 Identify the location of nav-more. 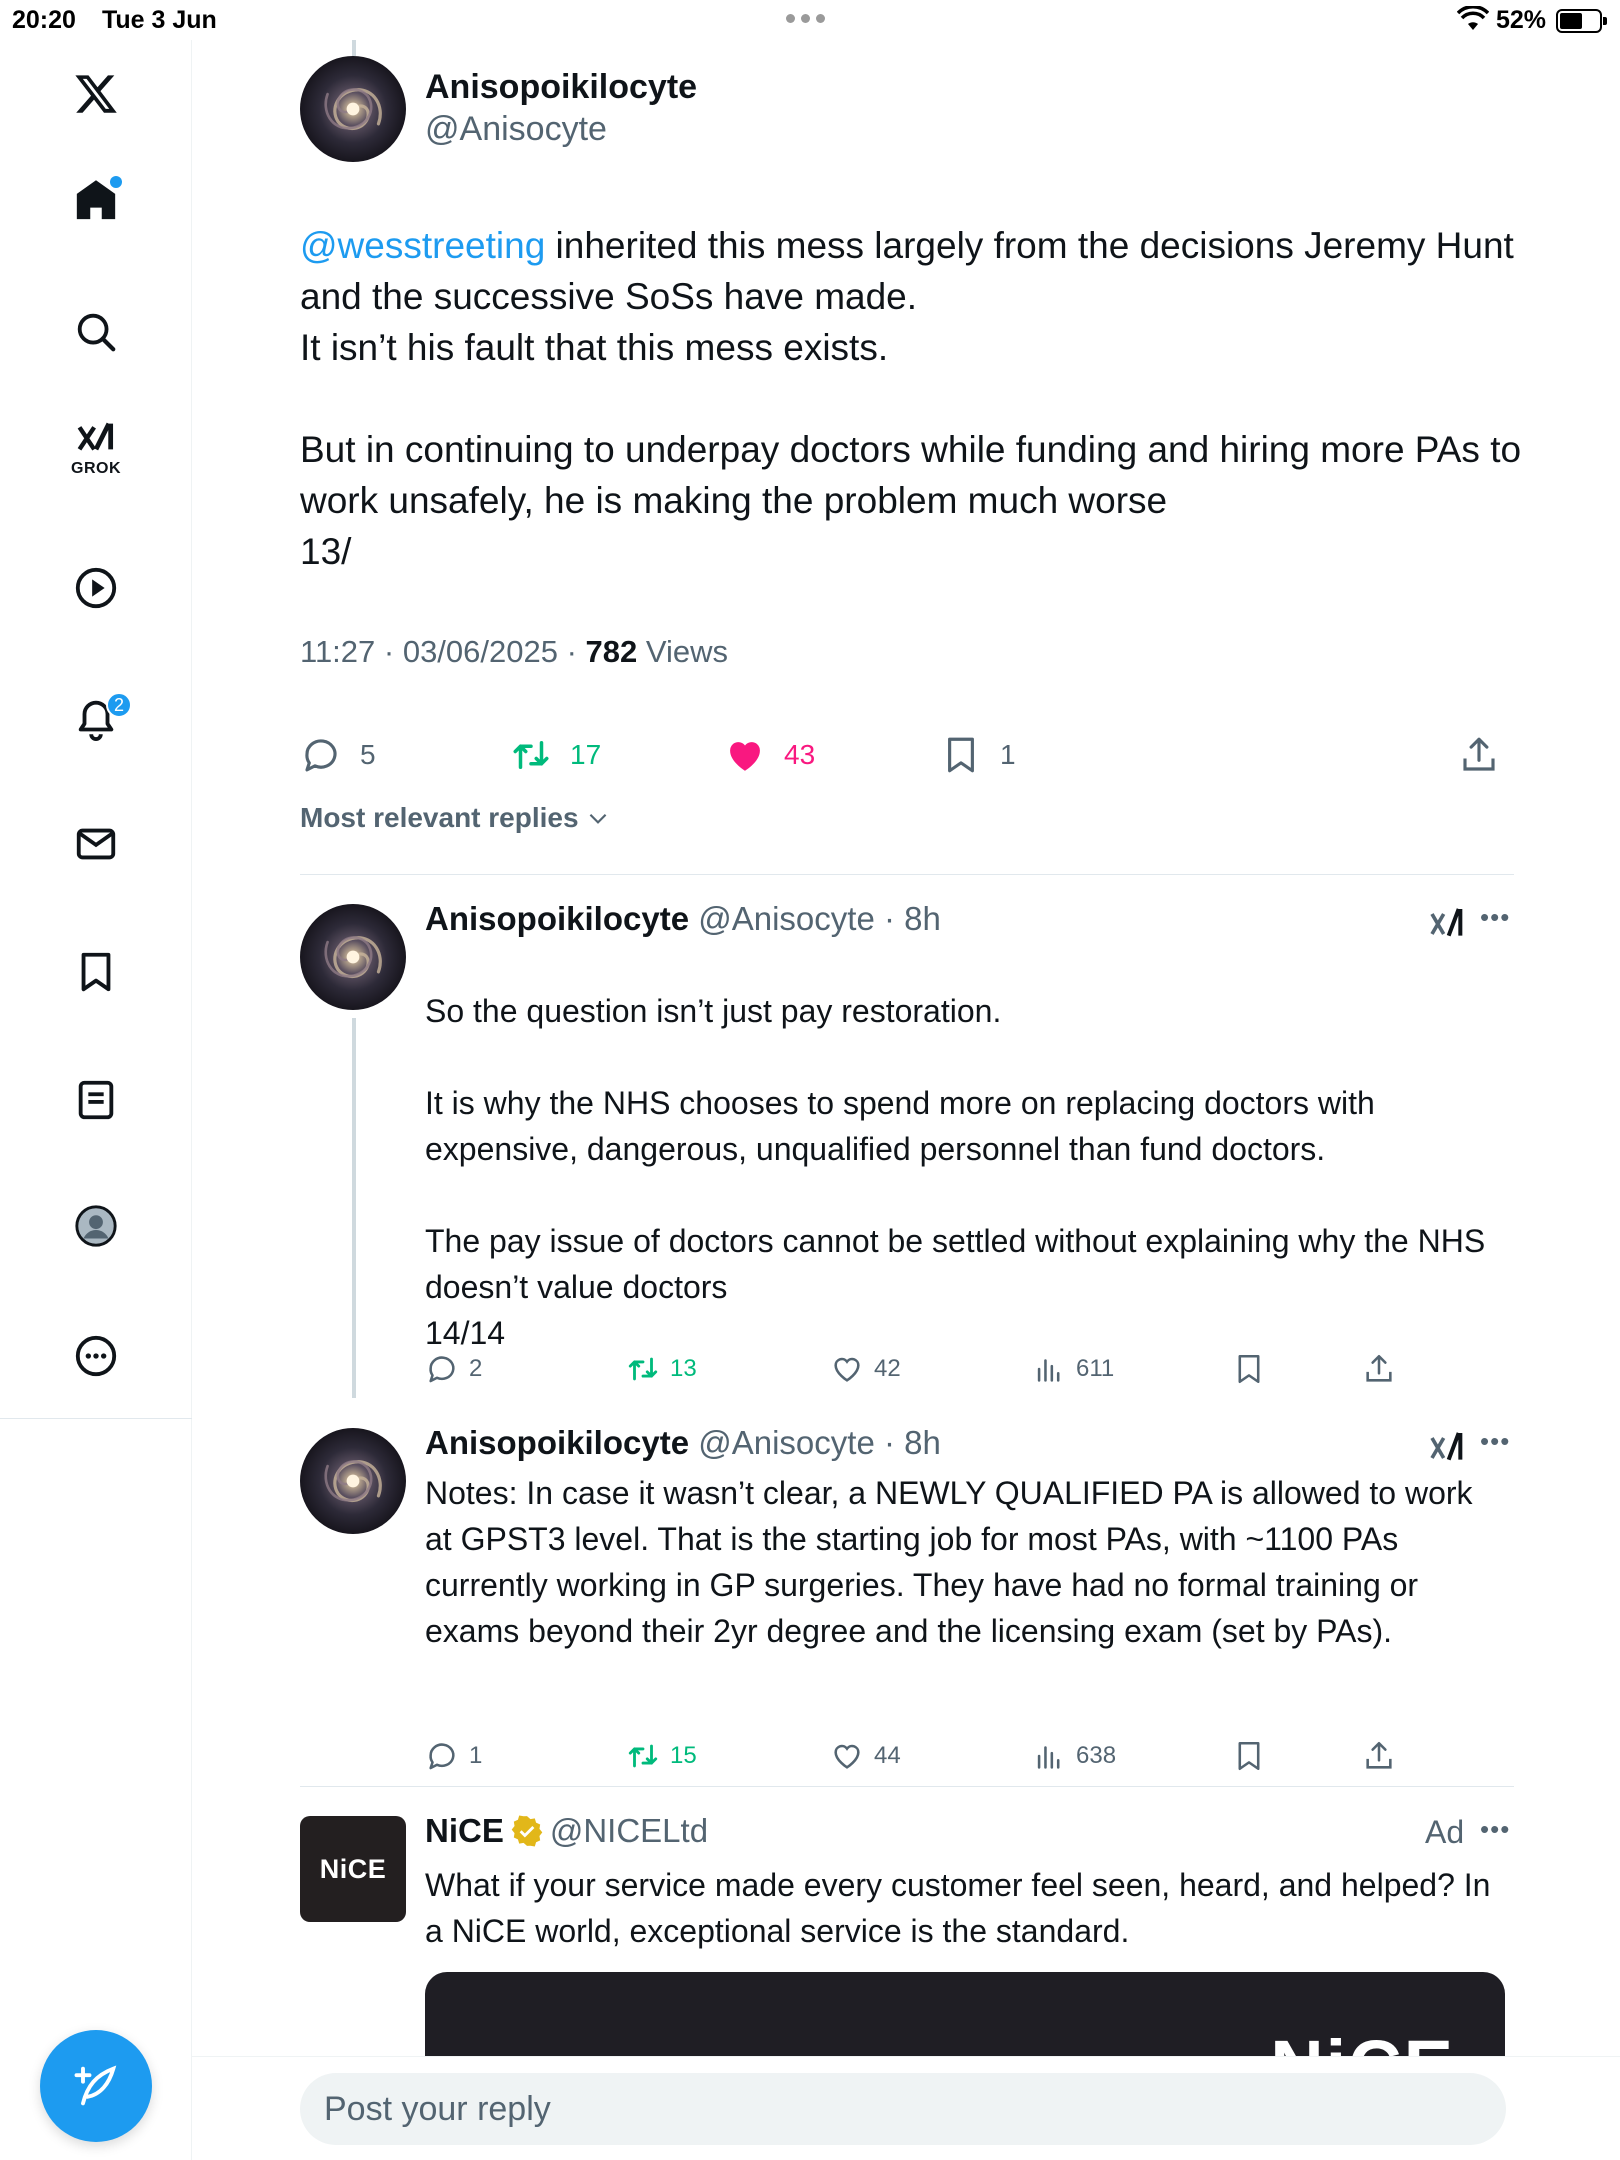
(96, 1356).